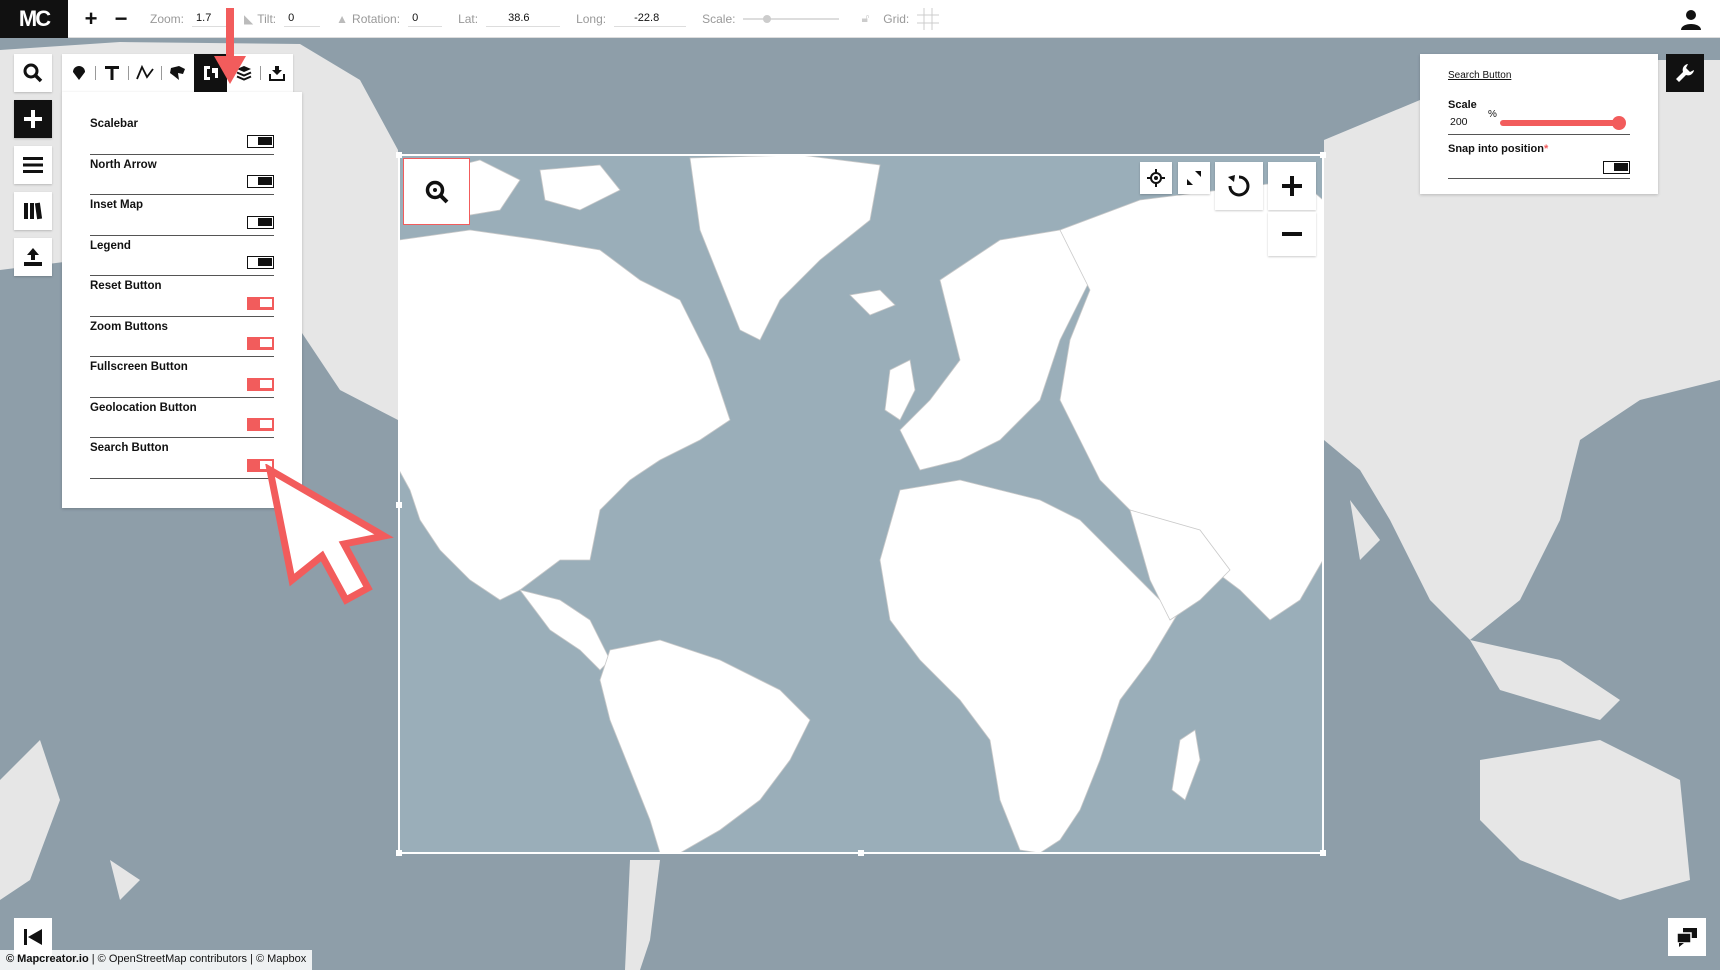  I want to click on reset-button, so click(1239, 186).